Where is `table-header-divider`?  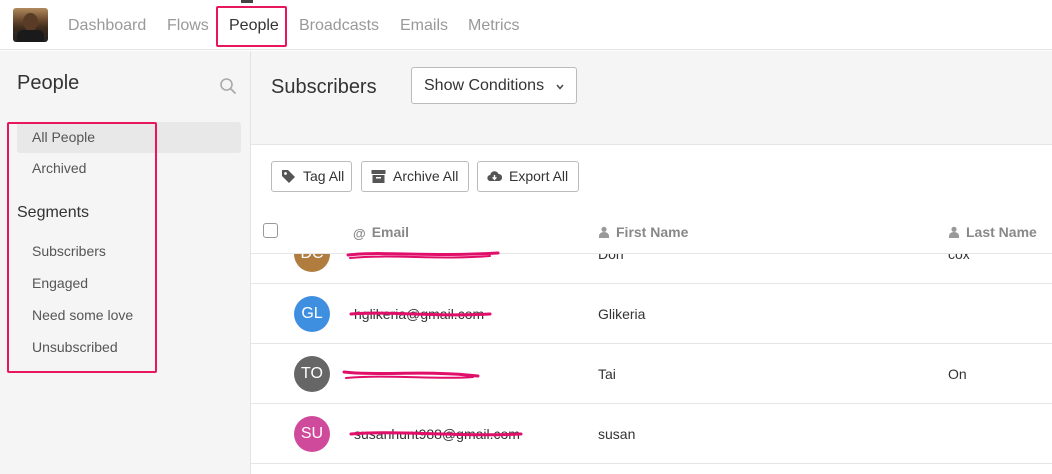 table-header-divider is located at coordinates (651, 253).